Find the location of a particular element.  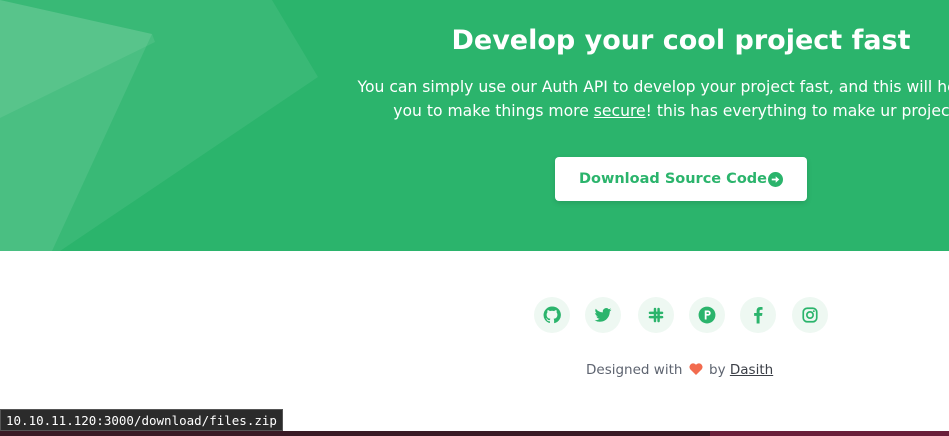

link-status-url: 10.10.11.120:3000/download/files.zip is located at coordinates (141, 420).